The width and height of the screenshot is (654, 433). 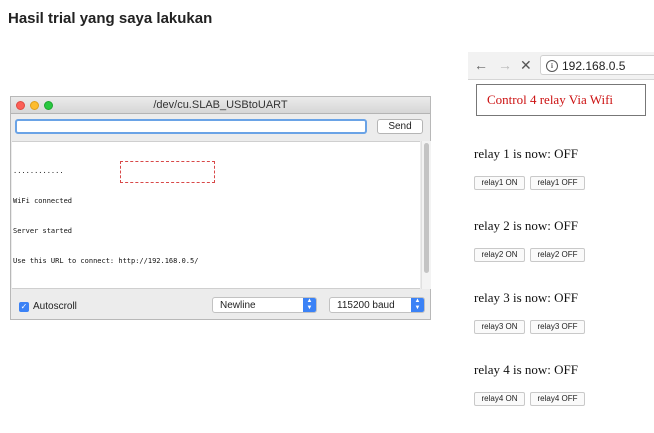 I want to click on info-icon: i, so click(x=552, y=66).